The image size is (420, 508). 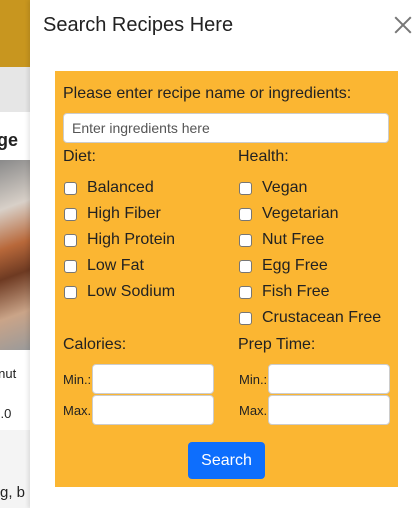 I want to click on background-recipe-photo, so click(x=15, y=255).